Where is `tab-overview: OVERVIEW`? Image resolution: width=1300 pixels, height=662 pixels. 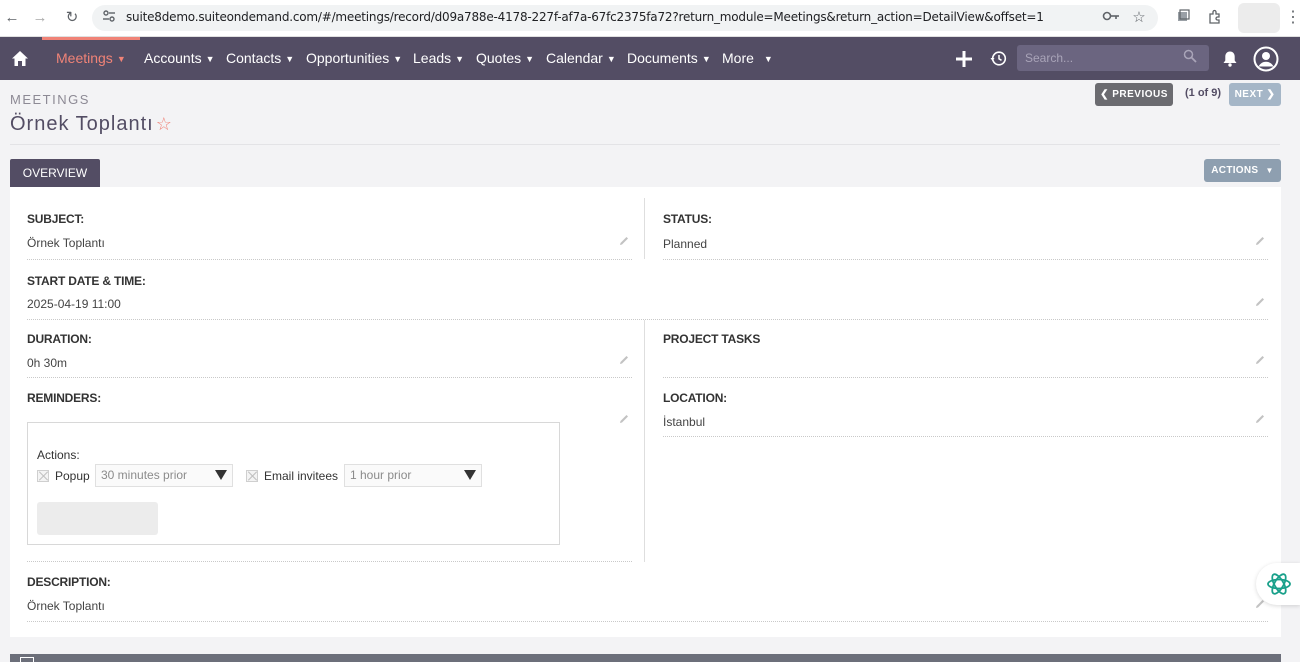 tab-overview: OVERVIEW is located at coordinates (55, 173).